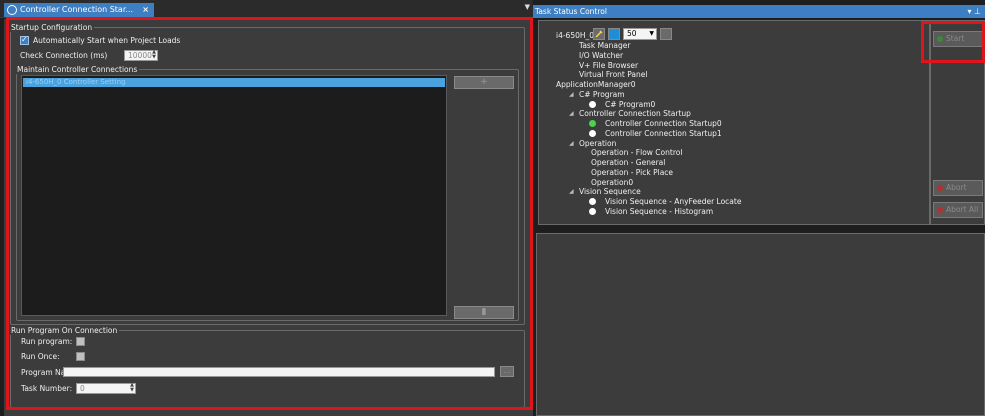 The image size is (985, 416). I want to click on power-icon, so click(614, 34).